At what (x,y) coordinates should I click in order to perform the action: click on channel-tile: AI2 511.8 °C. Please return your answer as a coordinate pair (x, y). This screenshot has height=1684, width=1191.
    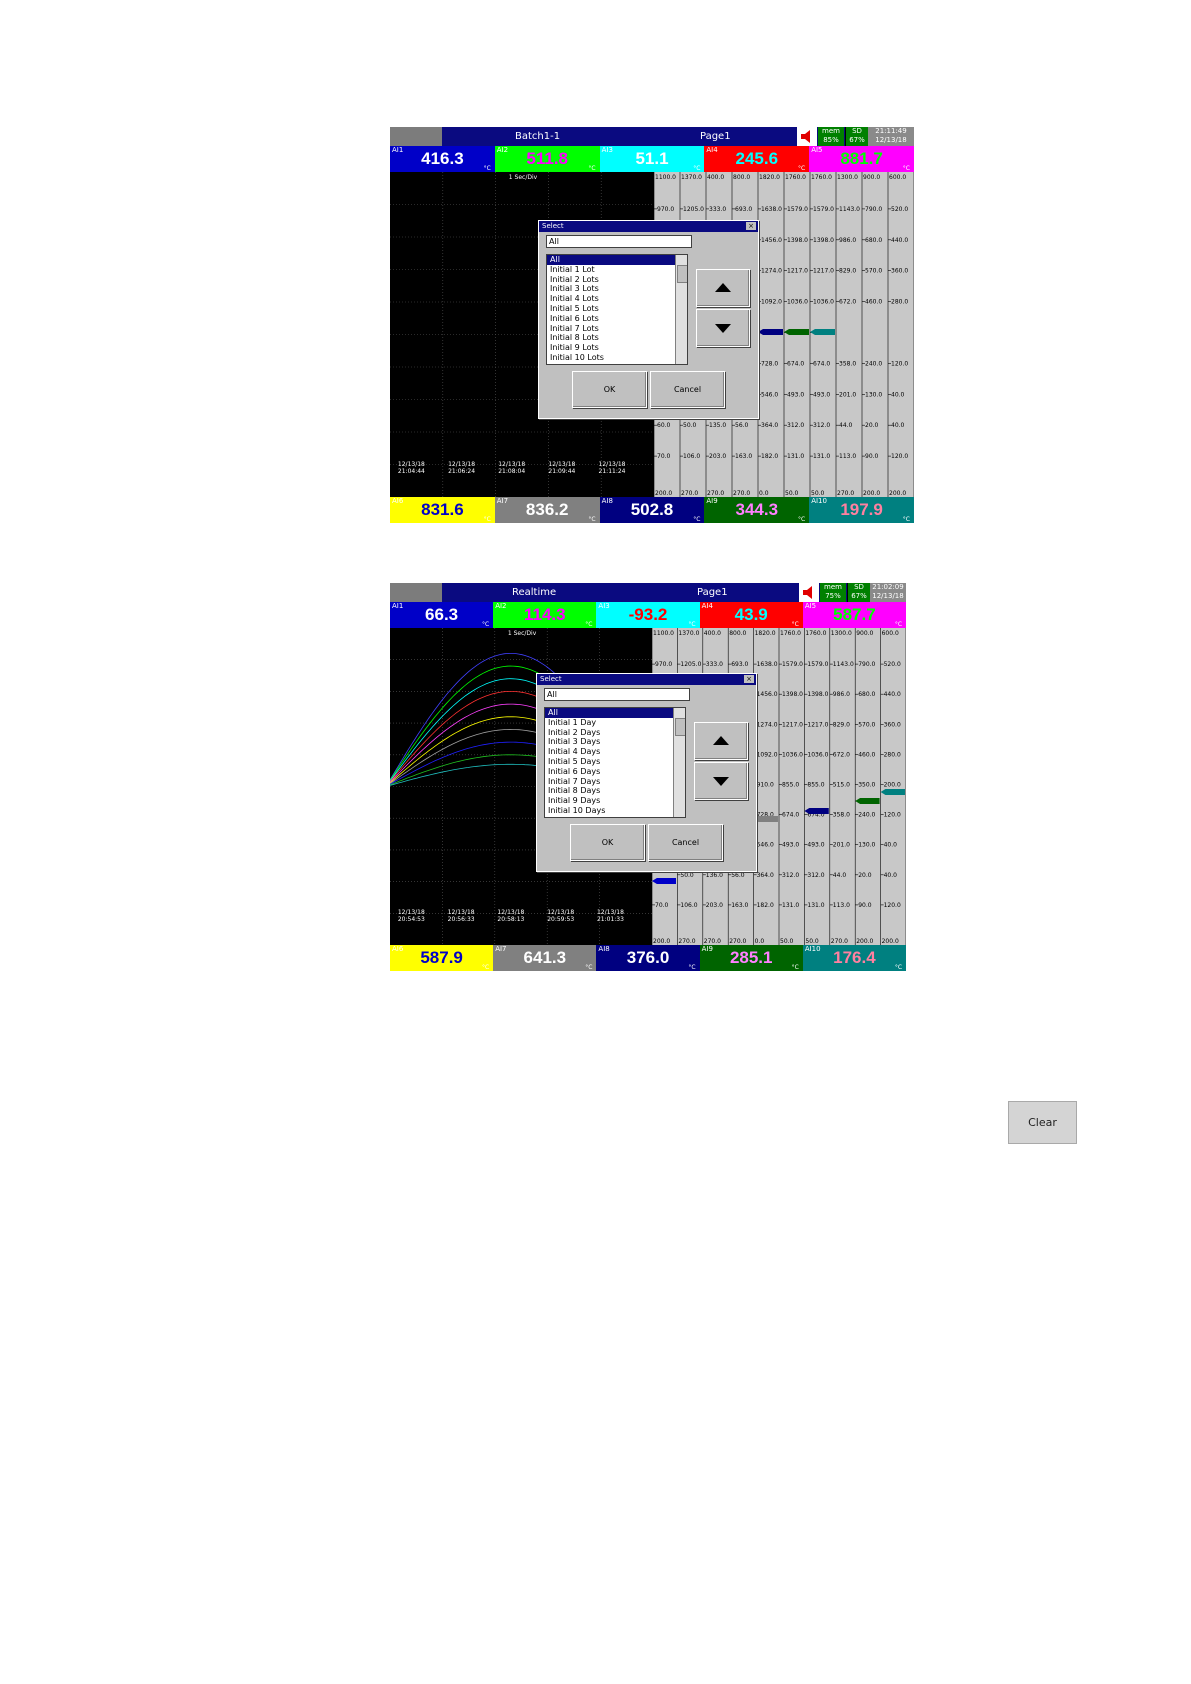
    Looking at the image, I should click on (547, 159).